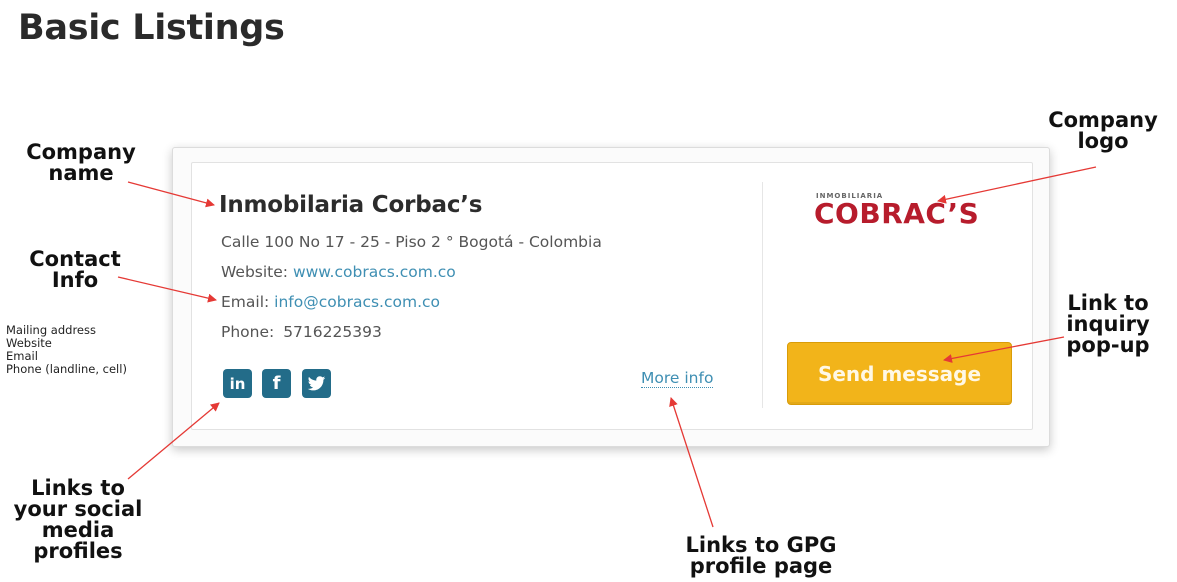 This screenshot has width=1177, height=582. Describe the element at coordinates (1004, 349) in the screenshot. I see `arrow-inquiry-popup` at that location.